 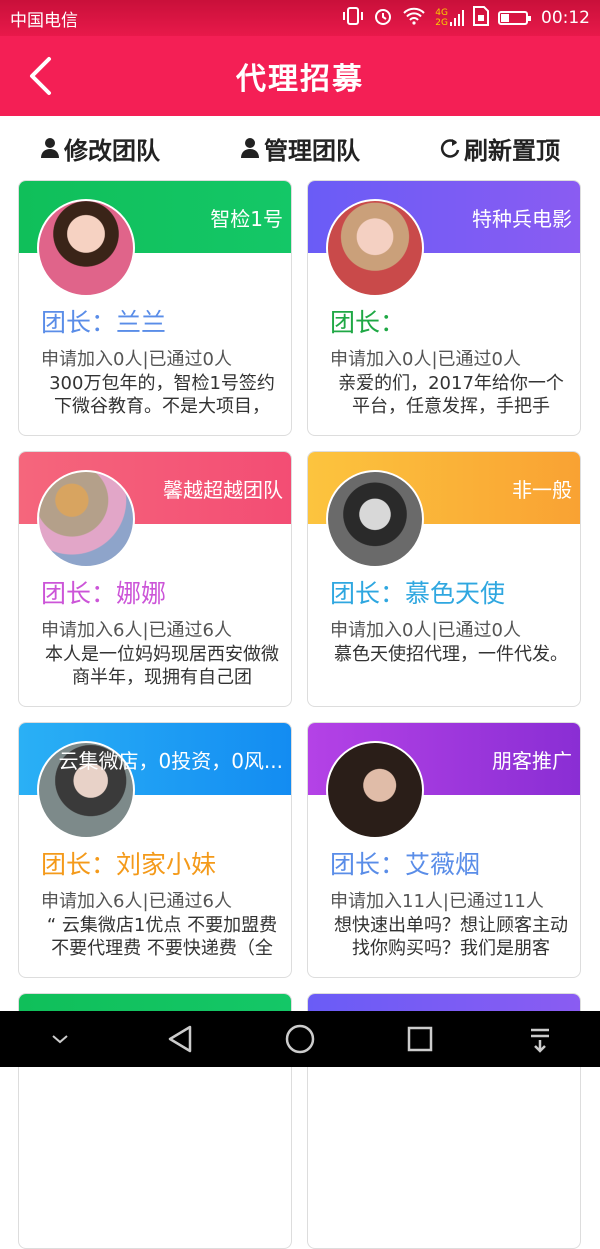 I want to click on clock: 00:12, so click(x=565, y=18).